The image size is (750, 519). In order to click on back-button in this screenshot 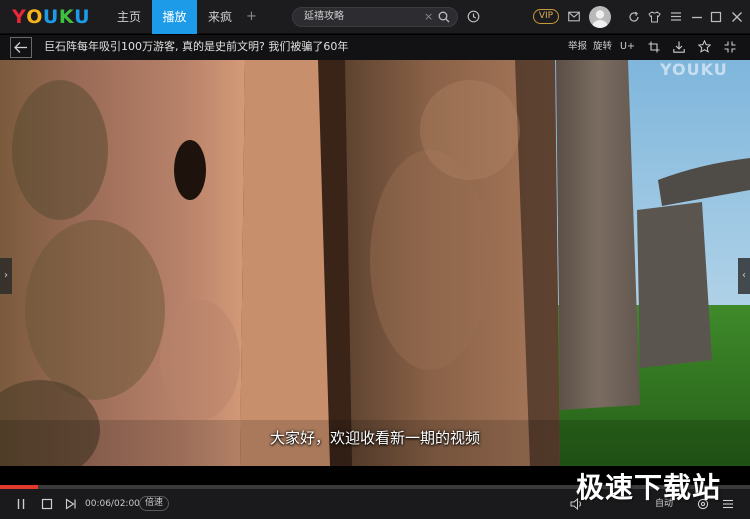, I will do `click(21, 47)`.